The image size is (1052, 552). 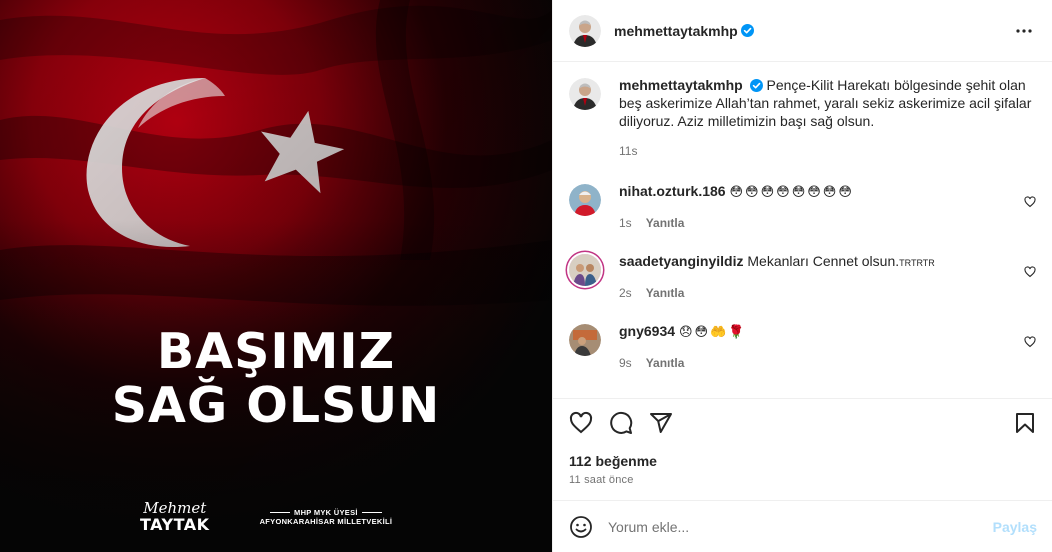 I want to click on comment-text: 😞😳🤲🌹, so click(x=712, y=332).